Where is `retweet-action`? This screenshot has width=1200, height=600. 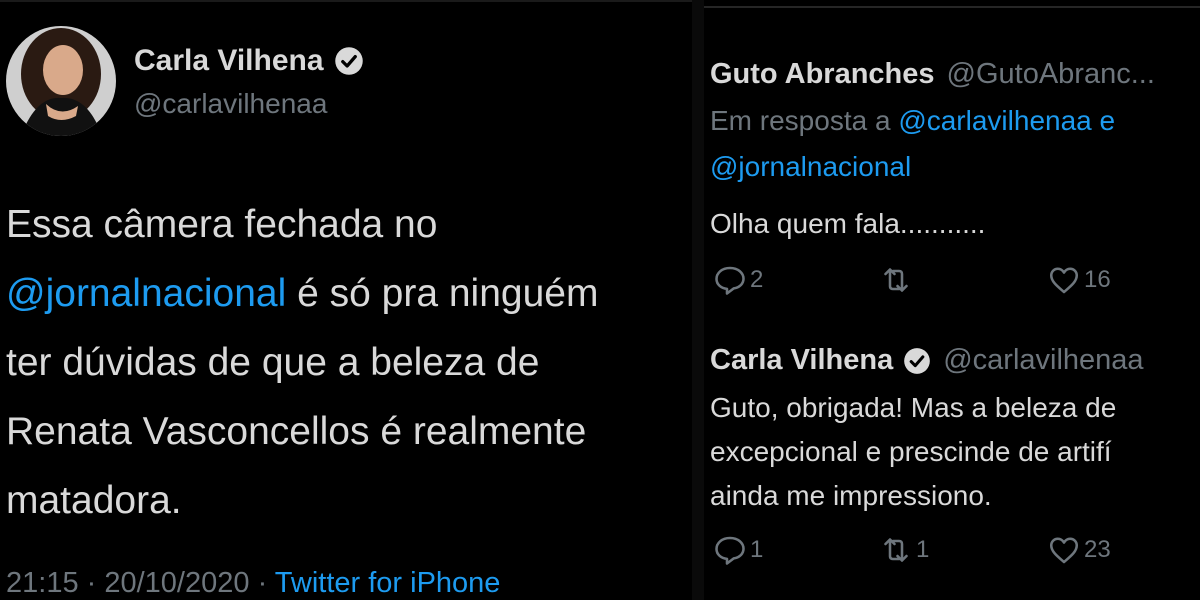 retweet-action is located at coordinates (897, 280).